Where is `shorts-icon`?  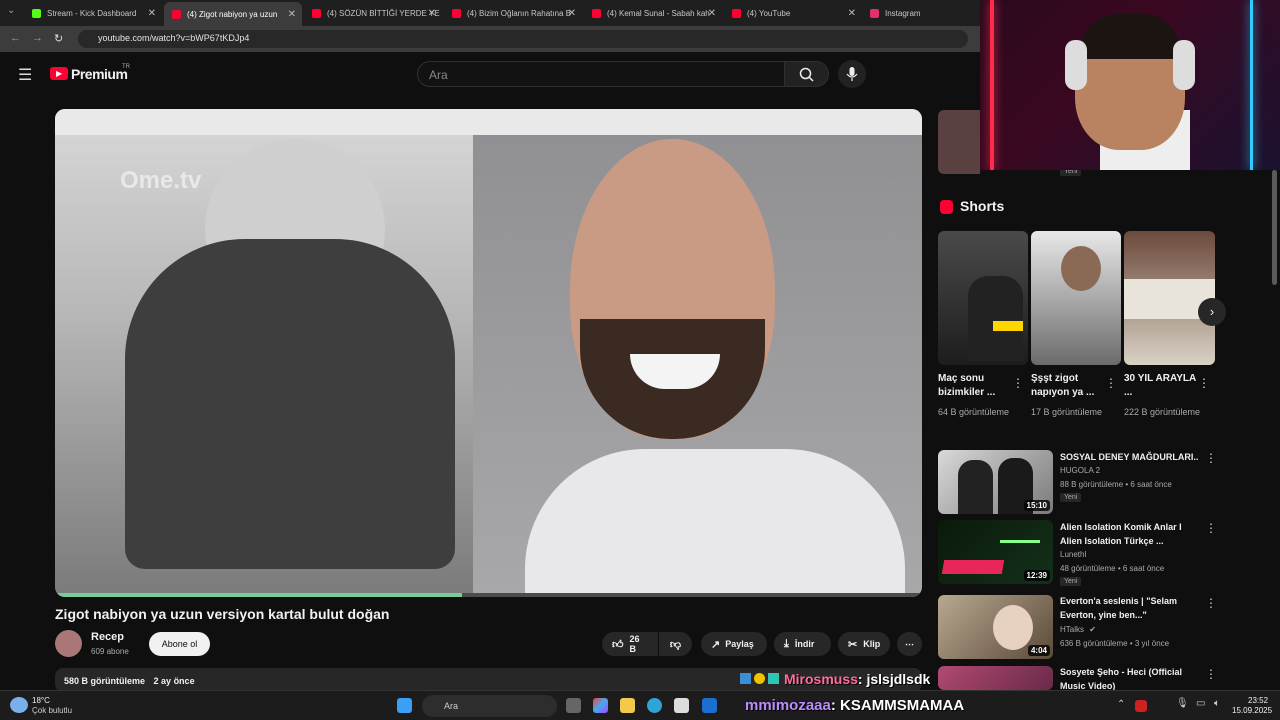
shorts-icon is located at coordinates (946, 207).